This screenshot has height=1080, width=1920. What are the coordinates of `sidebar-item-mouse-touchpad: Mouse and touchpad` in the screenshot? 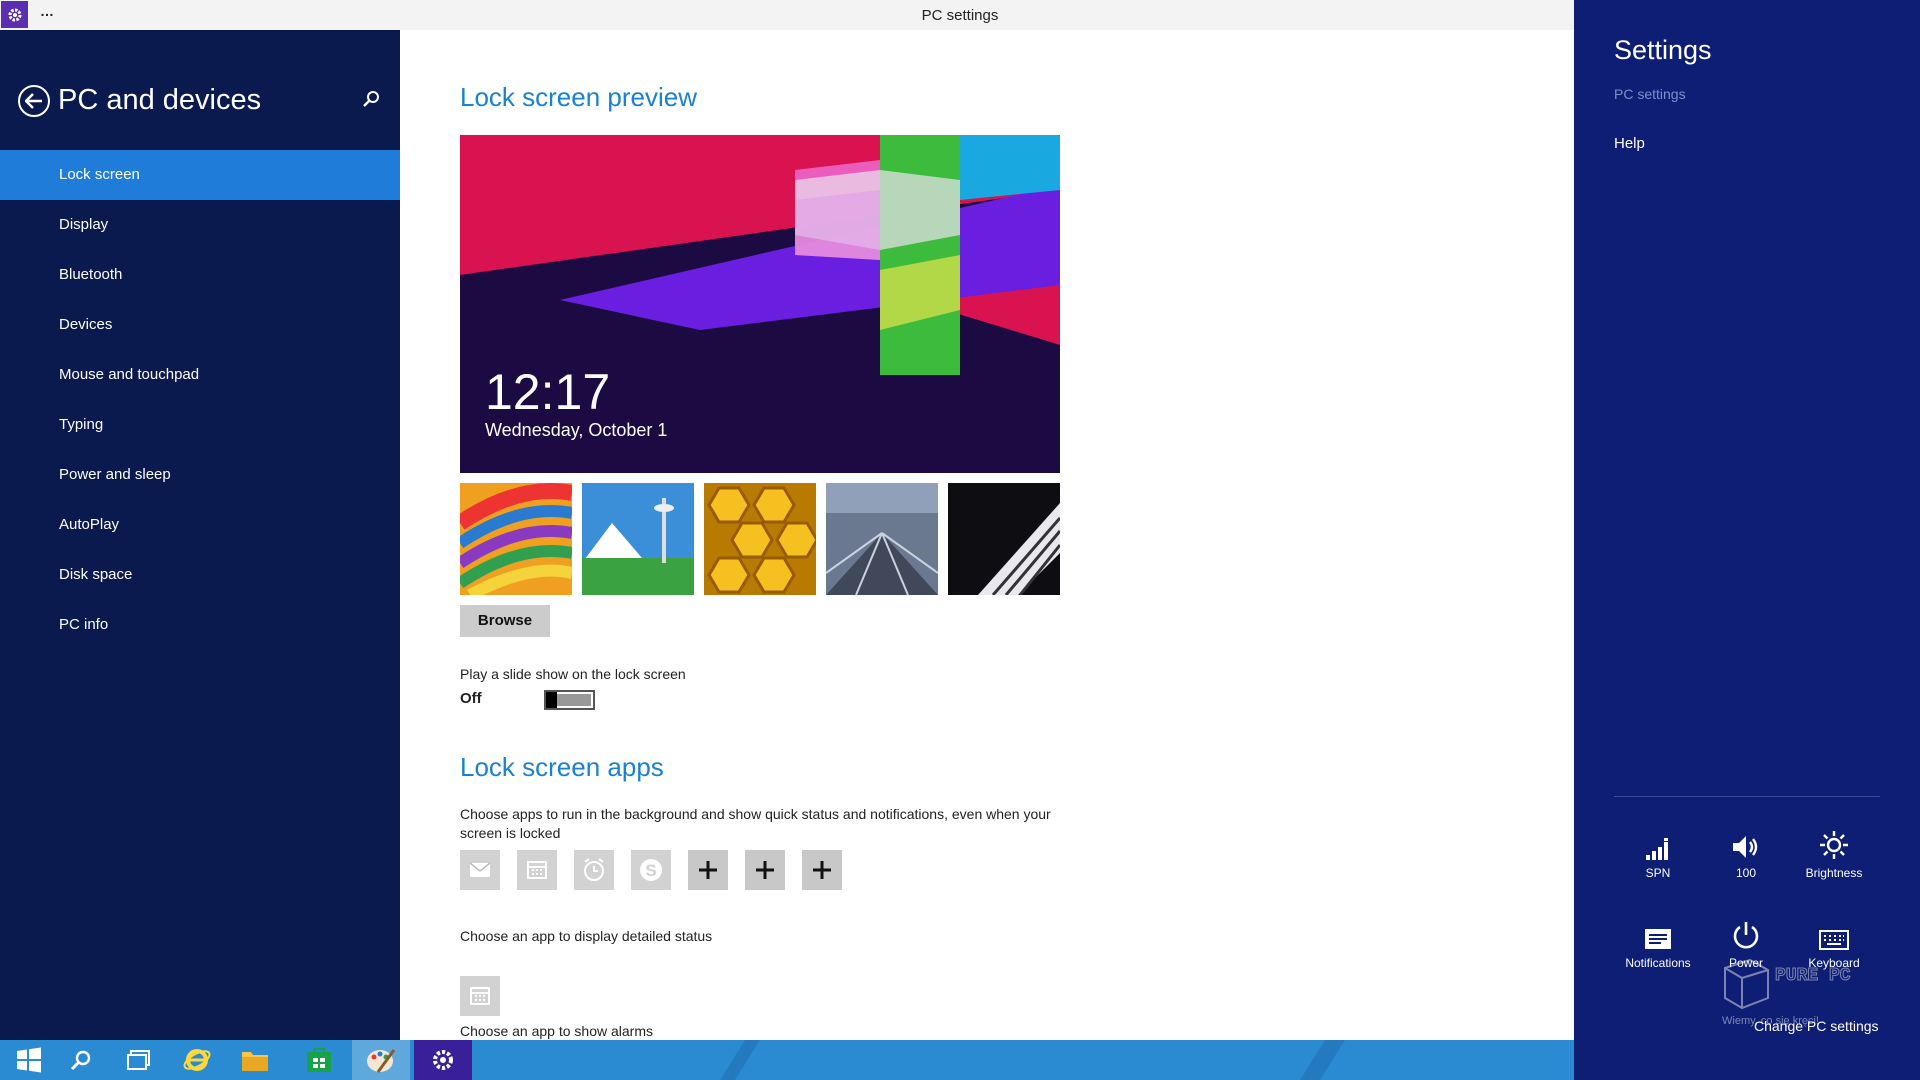 It's located at (200, 375).